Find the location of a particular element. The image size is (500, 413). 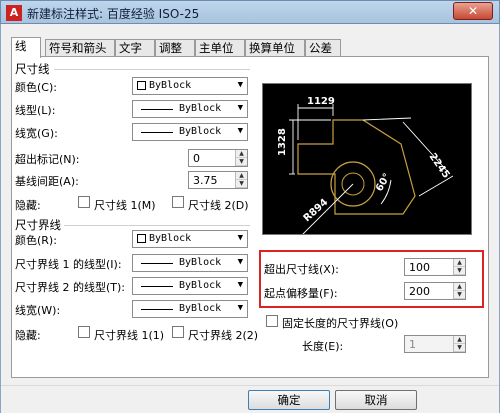

ext-color-label: 颜色(R): is located at coordinates (36, 240).